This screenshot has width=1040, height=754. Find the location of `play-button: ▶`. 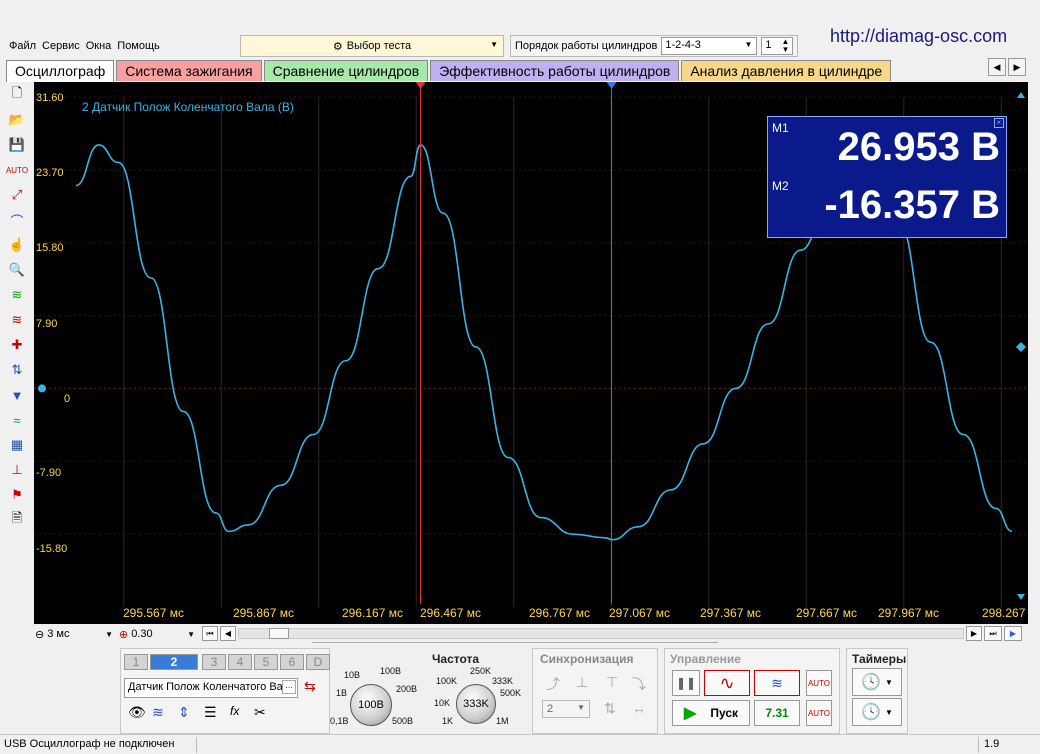

play-button: ▶ is located at coordinates (1013, 633).